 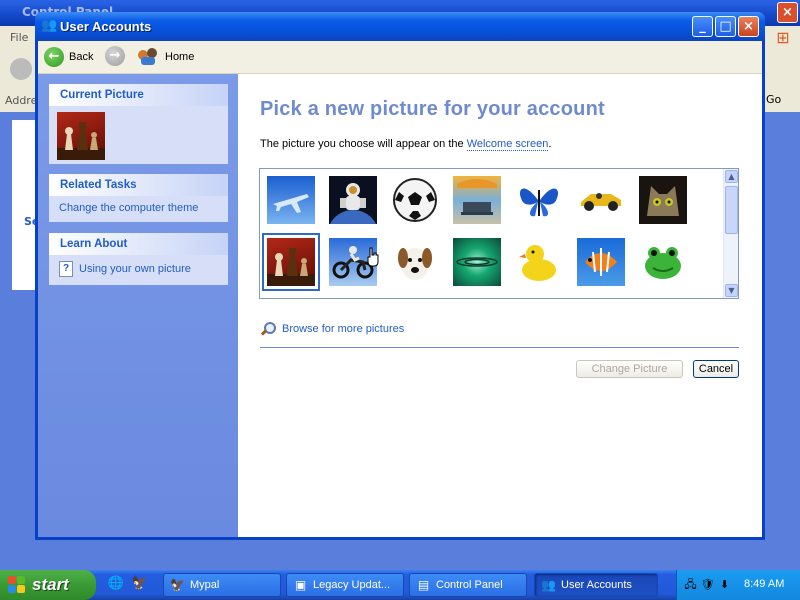 What do you see at coordinates (477, 262) in the screenshot?
I see `picture-drip` at bounding box center [477, 262].